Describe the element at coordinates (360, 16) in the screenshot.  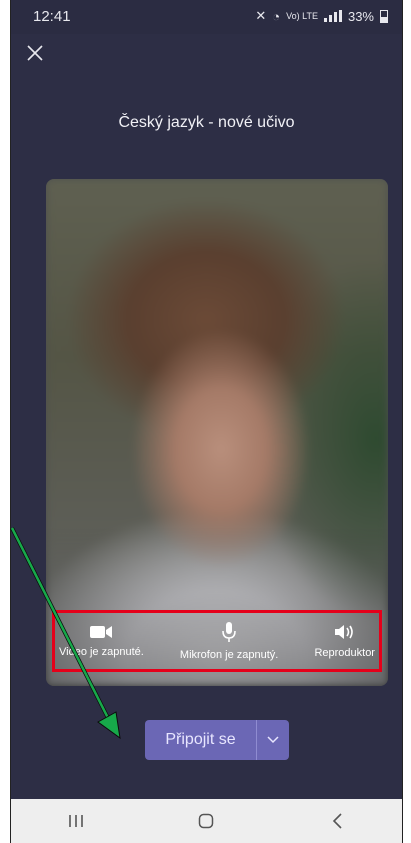
I see `battery-percent: 33%` at that location.